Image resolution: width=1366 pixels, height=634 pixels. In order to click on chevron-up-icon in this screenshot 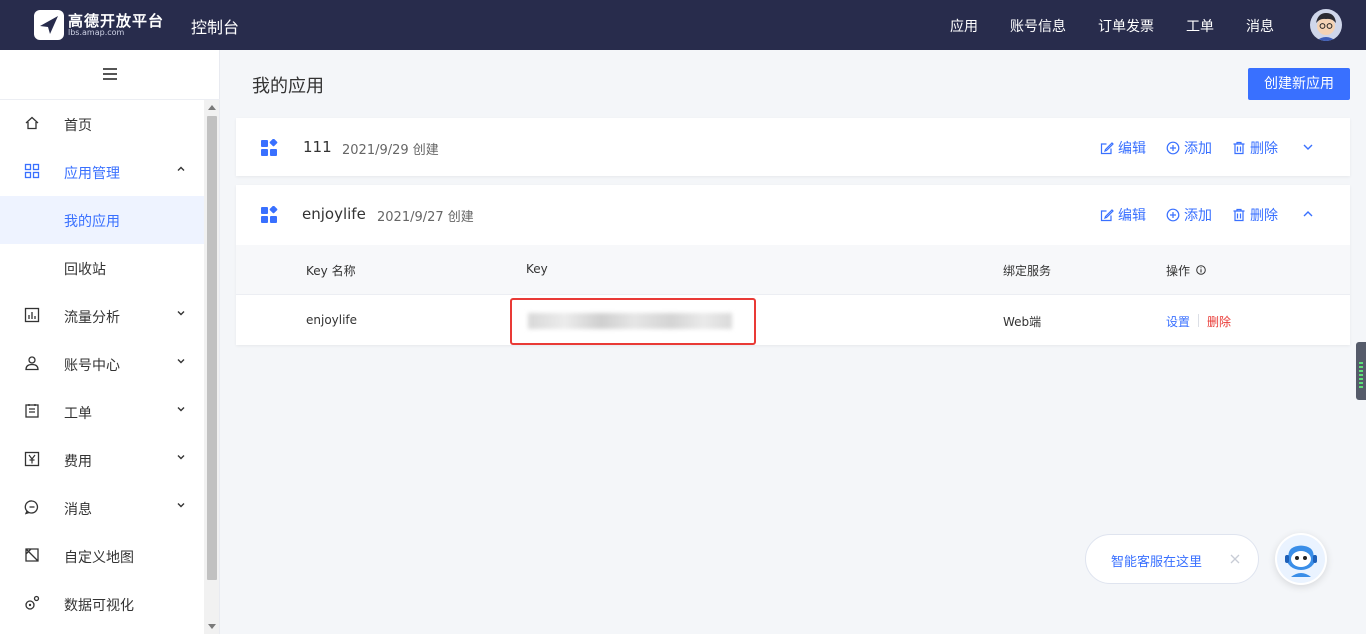, I will do `click(181, 168)`.